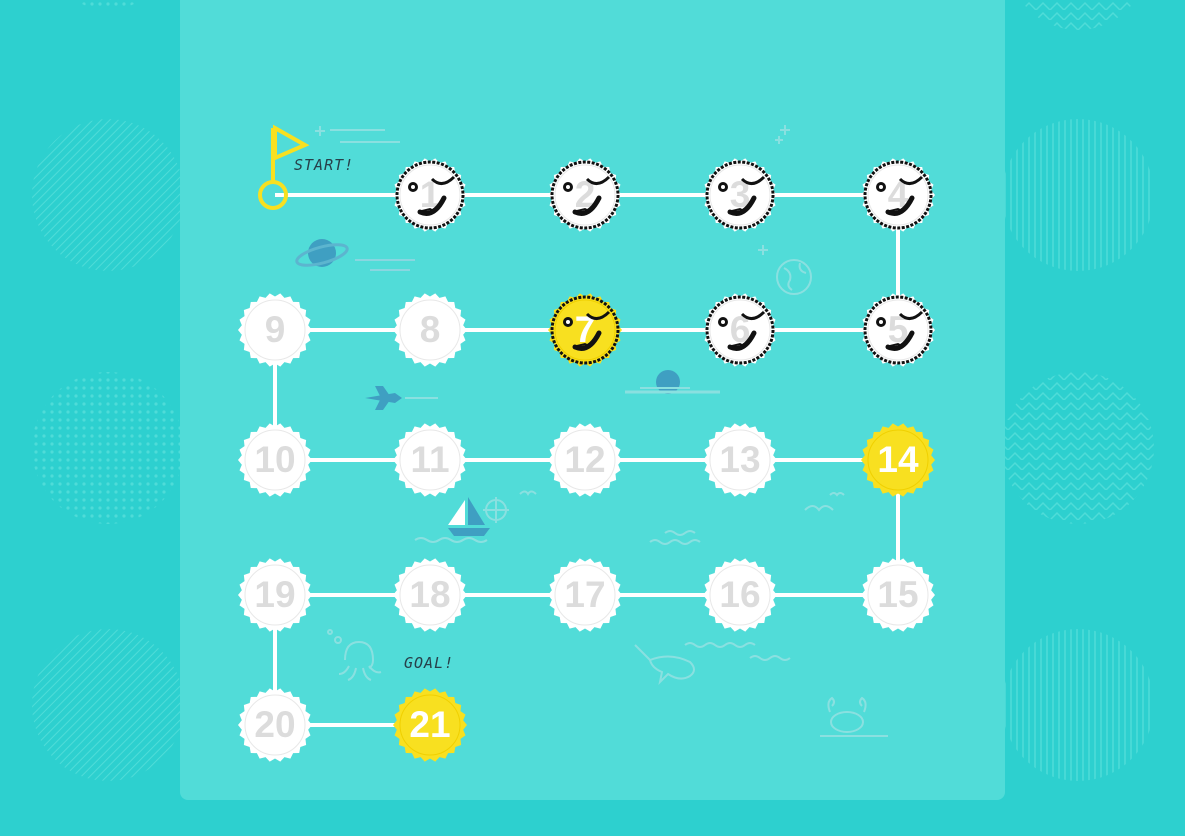 The width and height of the screenshot is (1185, 836). I want to click on globe-icon, so click(794, 277).